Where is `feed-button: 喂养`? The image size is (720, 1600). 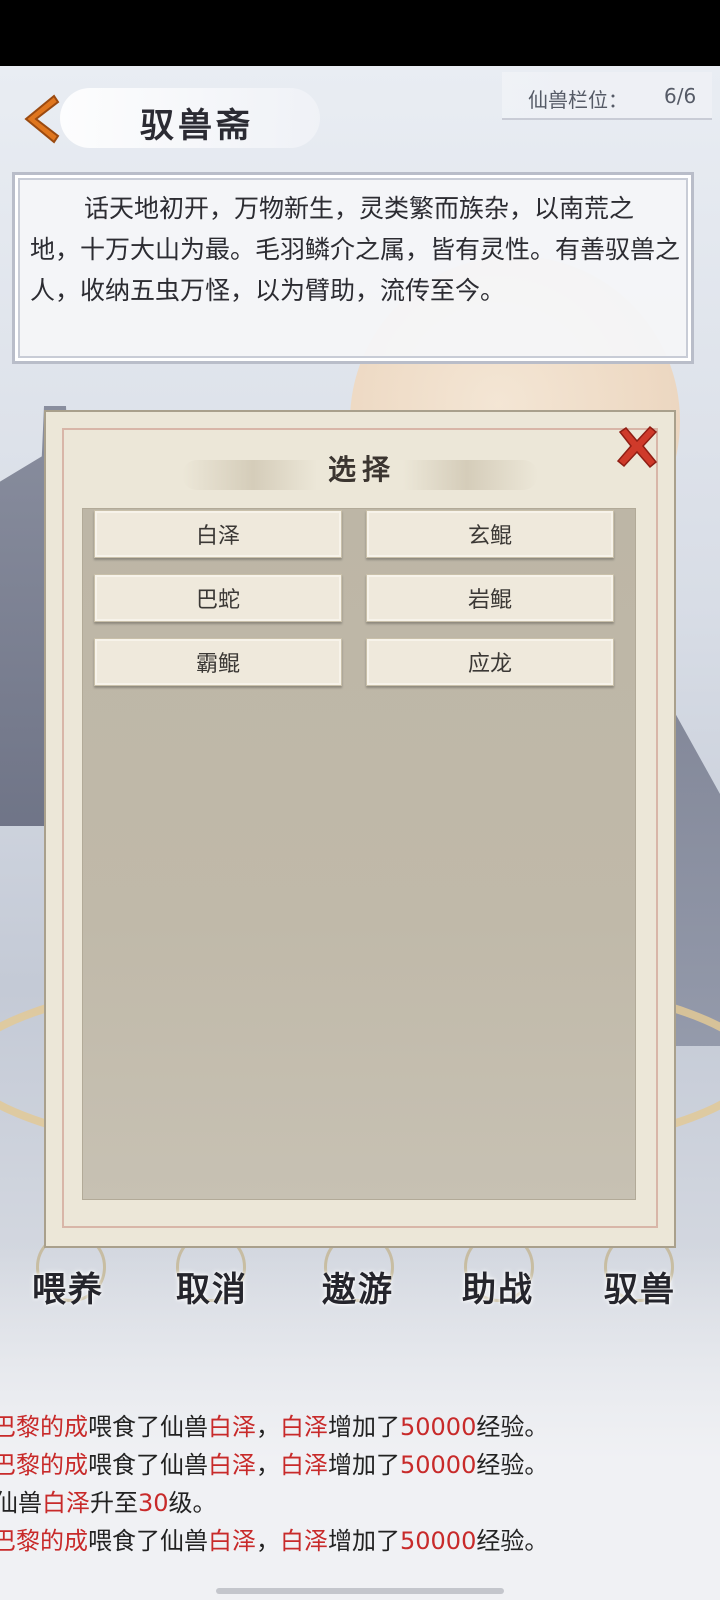 feed-button: 喂养 is located at coordinates (68, 1286).